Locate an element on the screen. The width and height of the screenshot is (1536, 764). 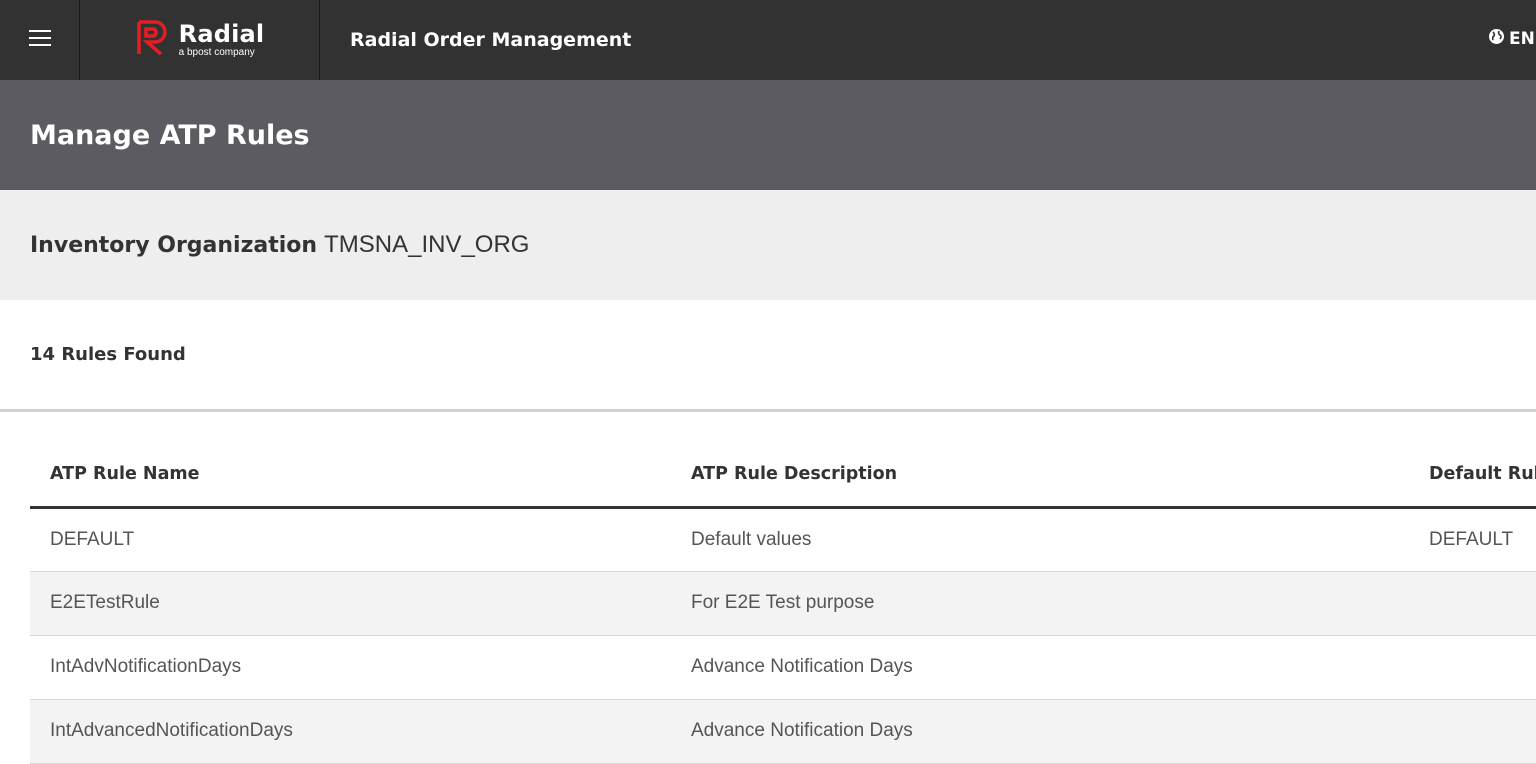
globe-icon is located at coordinates (1496, 39).